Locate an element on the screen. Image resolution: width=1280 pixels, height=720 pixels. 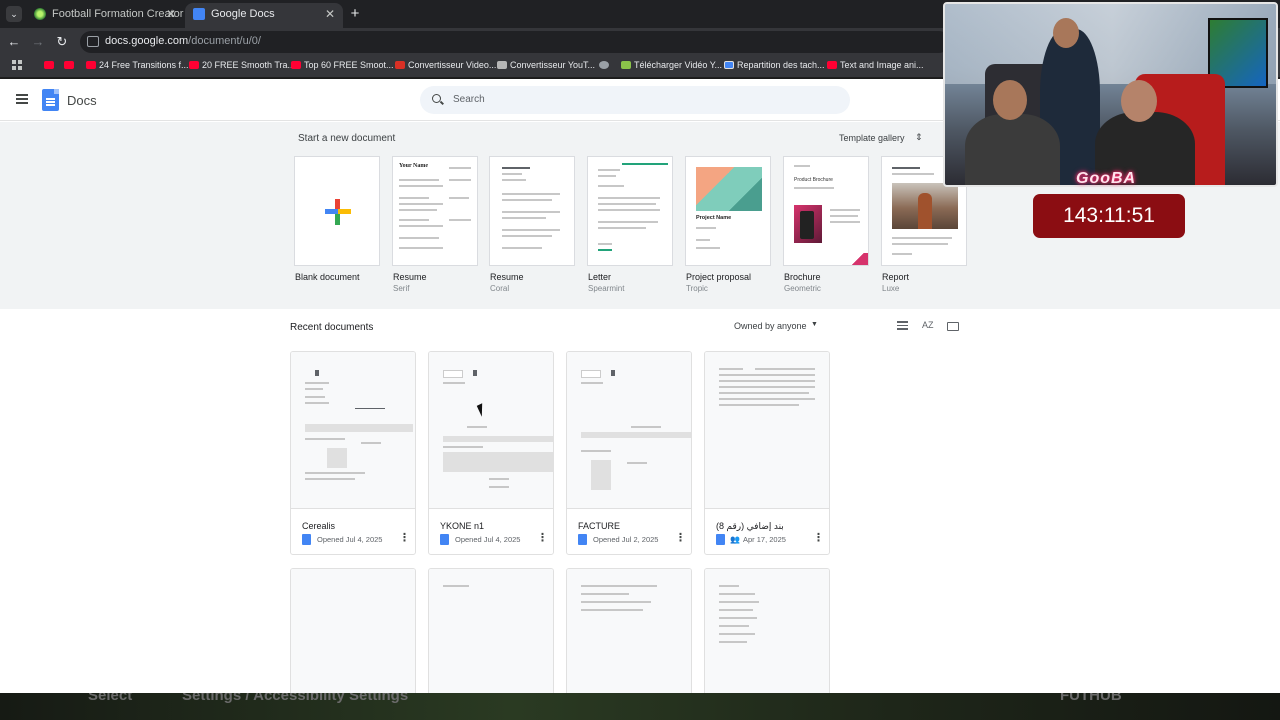
template-project-proposal: Project Name Project proposal Tropic is located at coordinates (728, 224).